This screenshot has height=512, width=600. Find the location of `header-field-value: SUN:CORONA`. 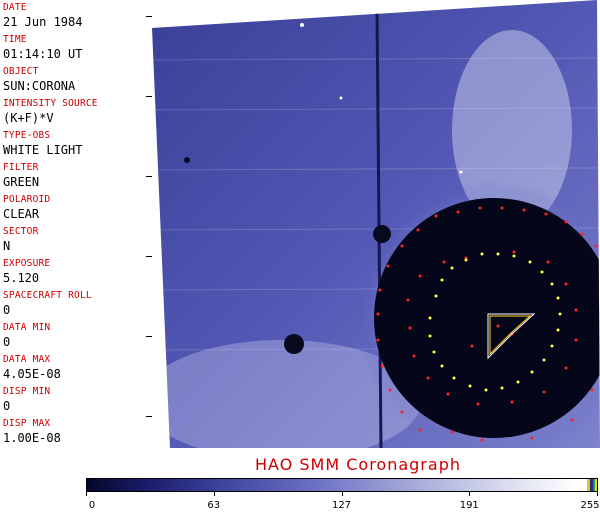

header-field-value: SUN:CORONA is located at coordinates (39, 86).